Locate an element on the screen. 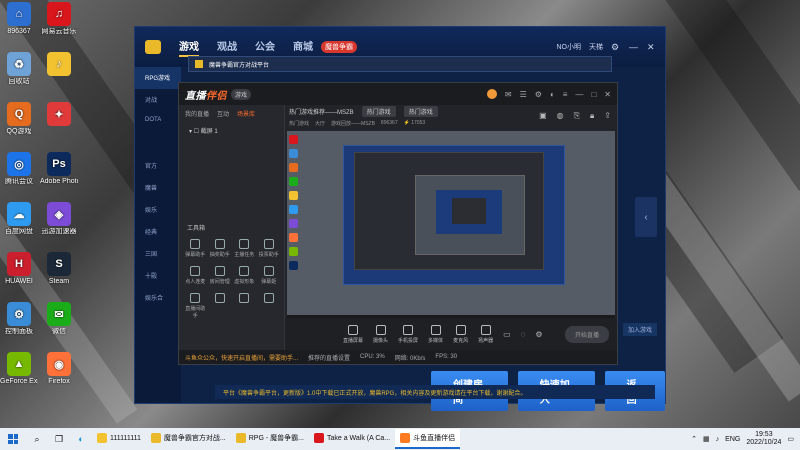 The image size is (800, 450). sidebar-item: 娱乐 is located at coordinates (158, 210).